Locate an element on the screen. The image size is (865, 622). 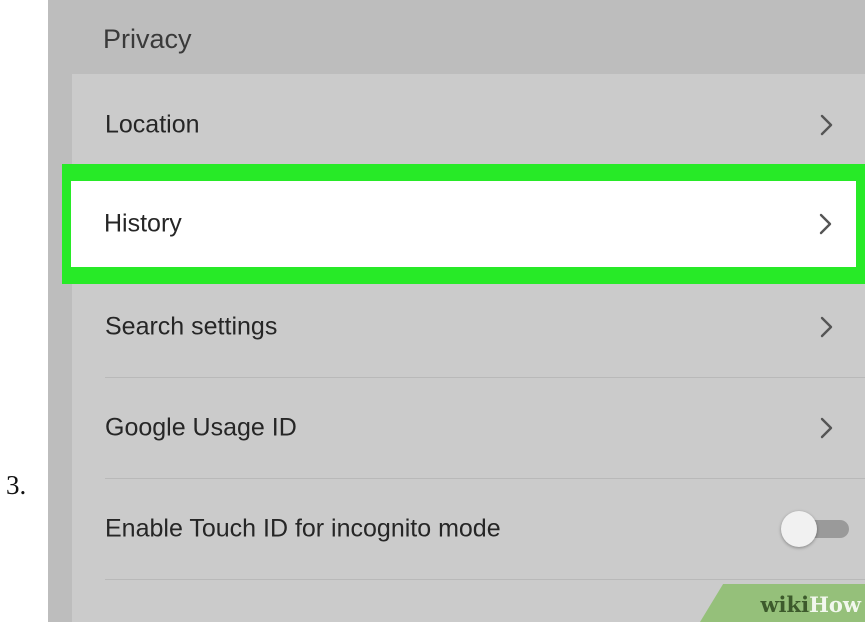
settings-item-location: Location is located at coordinates (468, 124).